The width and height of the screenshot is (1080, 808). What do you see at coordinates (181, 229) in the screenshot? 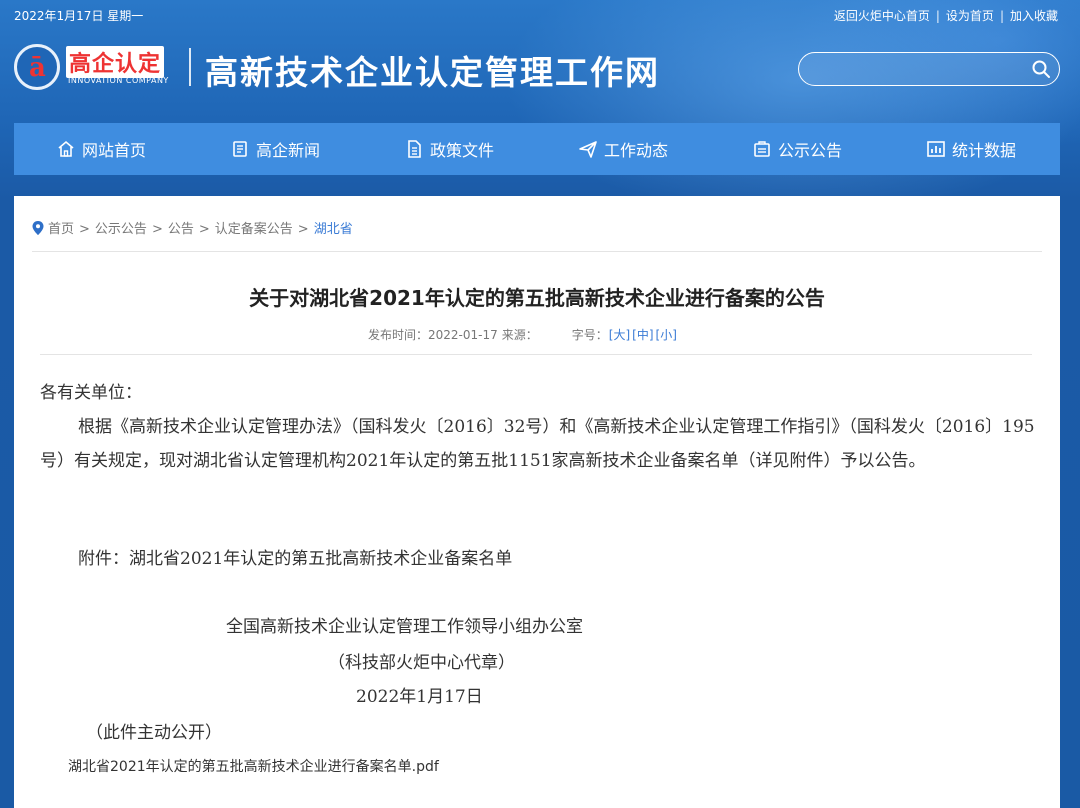
I see `breadcrumb-notice: 公告` at bounding box center [181, 229].